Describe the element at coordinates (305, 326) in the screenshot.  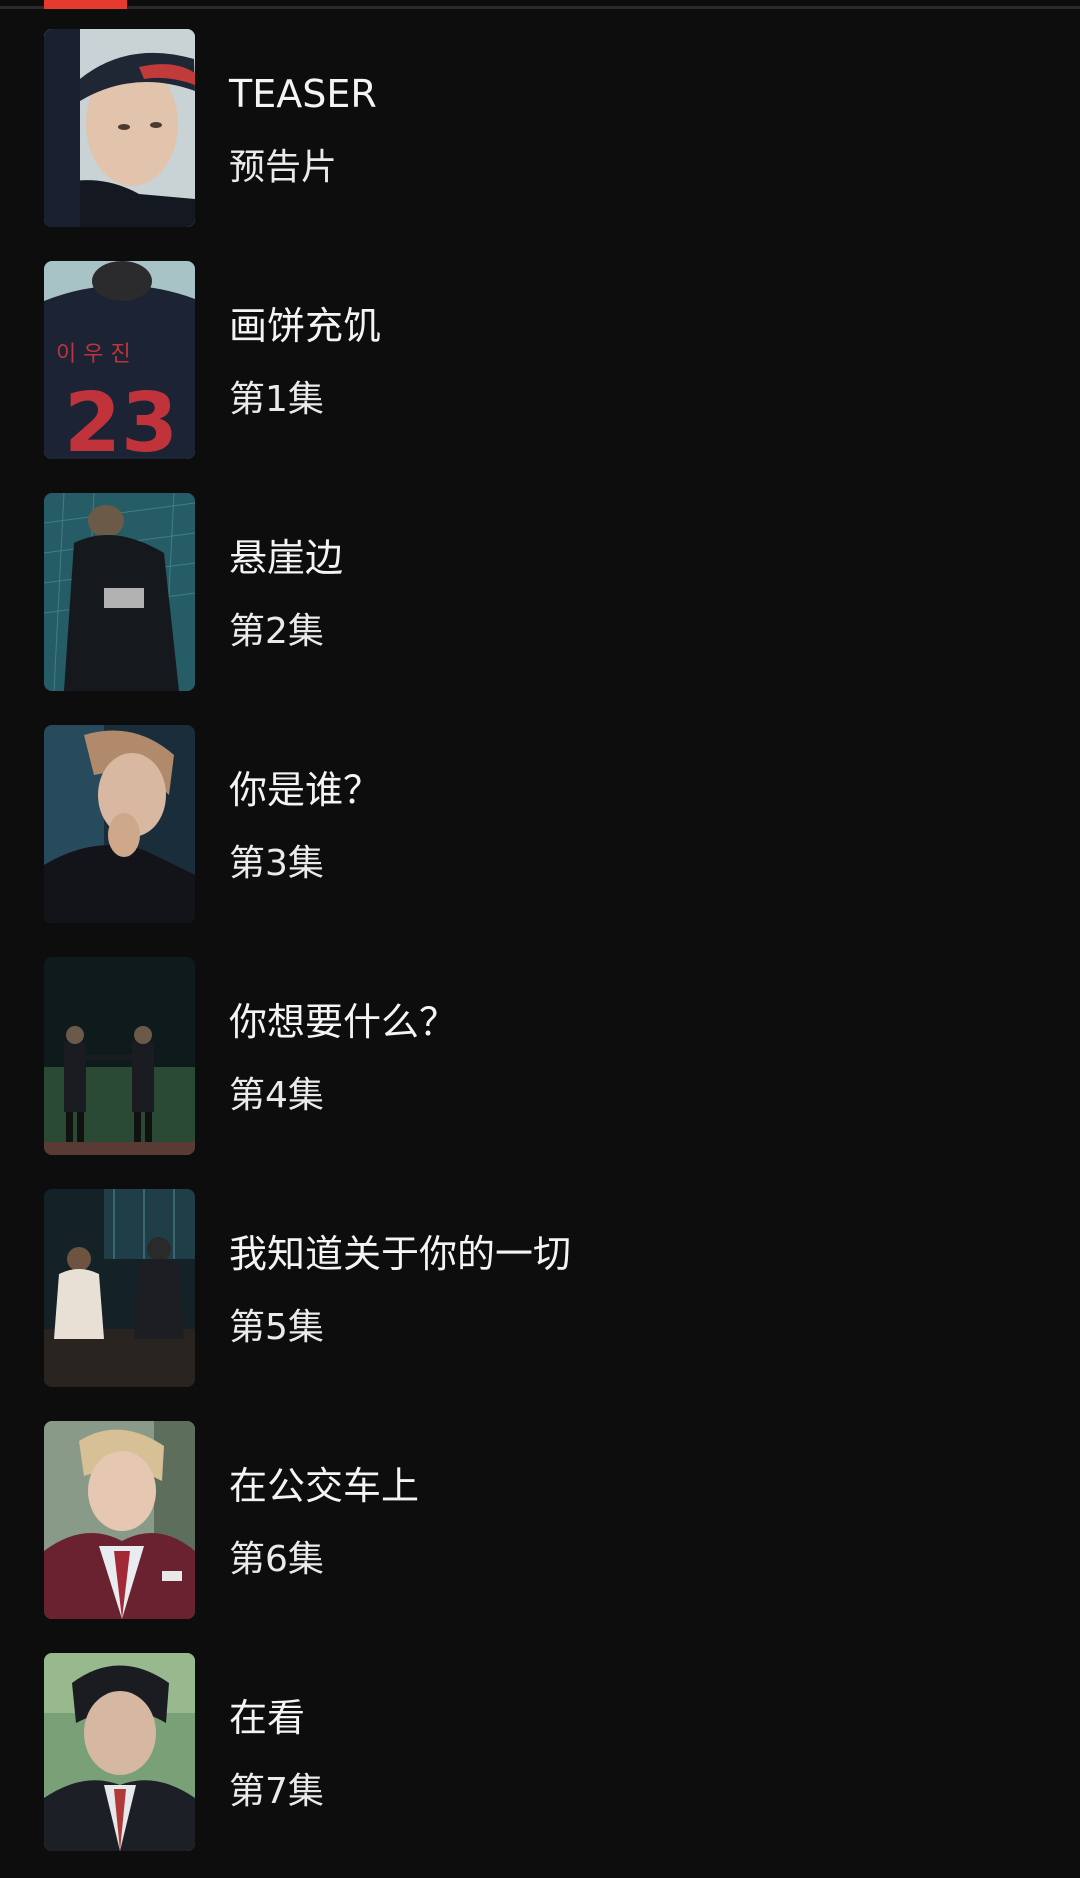
I see `episode-title: 画饼充饥` at that location.